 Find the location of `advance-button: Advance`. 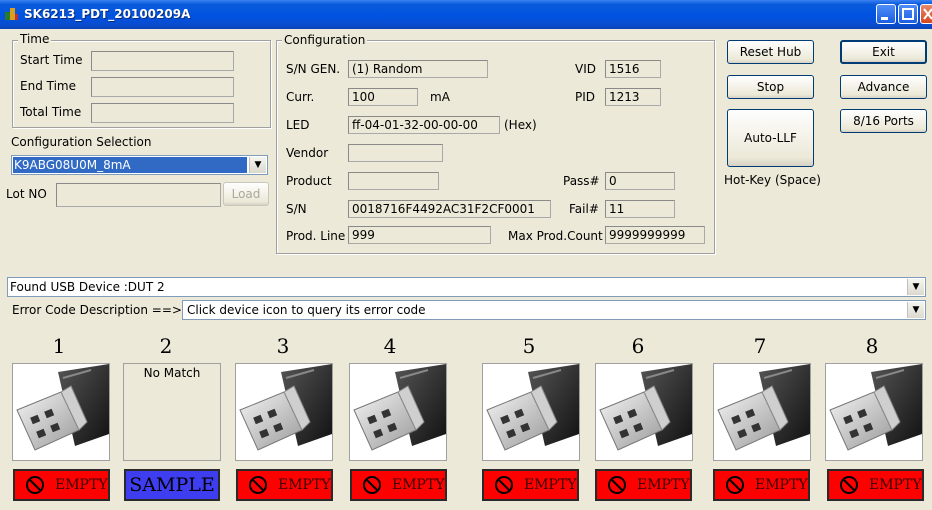

advance-button: Advance is located at coordinates (883, 87).